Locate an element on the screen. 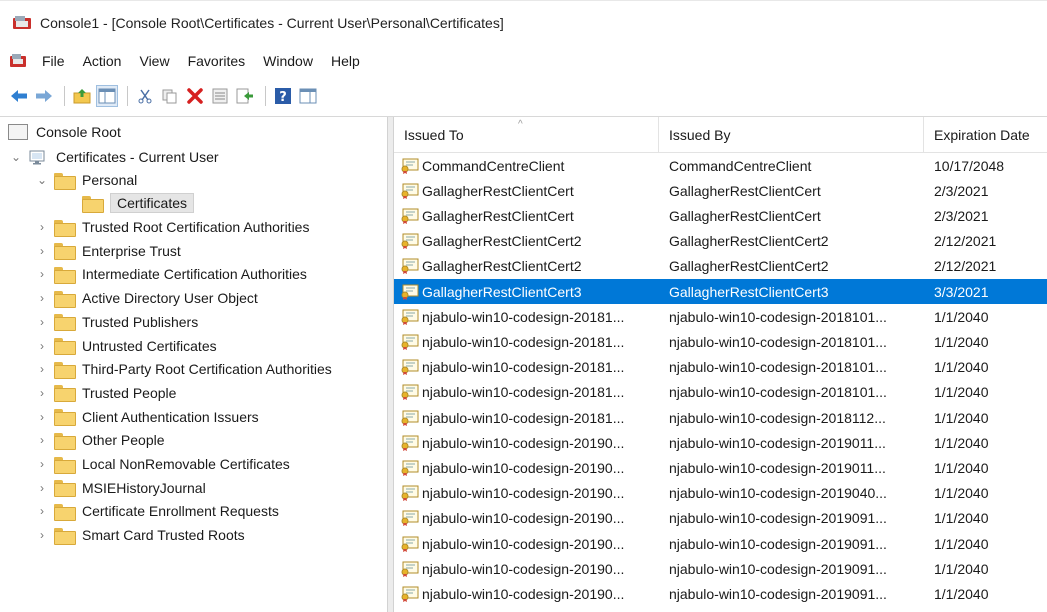 This screenshot has width=1047, height=612. help-icon: ? is located at coordinates (283, 96).